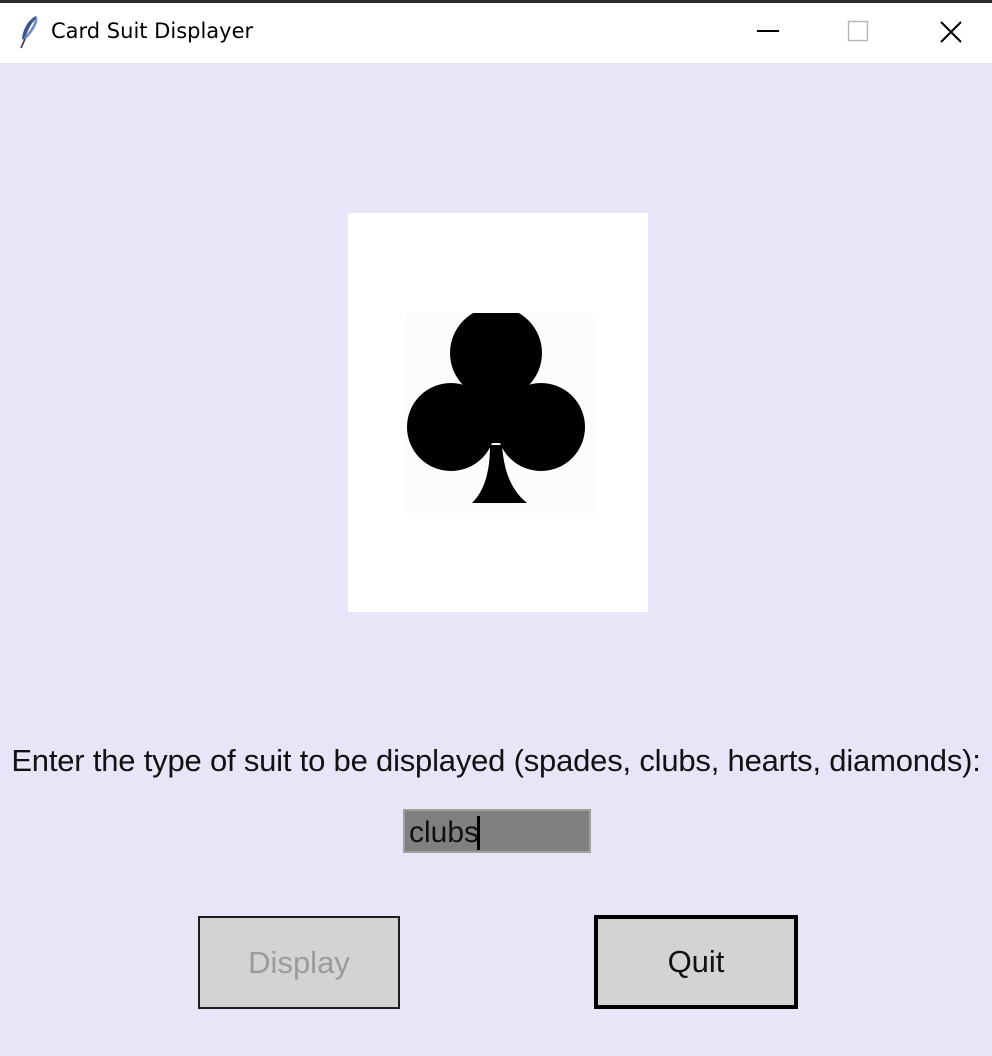  I want to click on maximize-icon, so click(858, 31).